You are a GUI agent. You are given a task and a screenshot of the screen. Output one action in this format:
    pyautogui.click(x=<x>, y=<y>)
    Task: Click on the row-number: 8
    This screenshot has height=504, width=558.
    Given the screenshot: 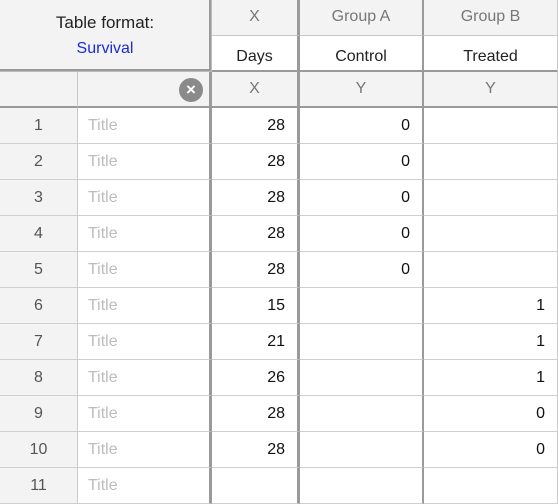 What is the action you would take?
    pyautogui.click(x=39, y=378)
    